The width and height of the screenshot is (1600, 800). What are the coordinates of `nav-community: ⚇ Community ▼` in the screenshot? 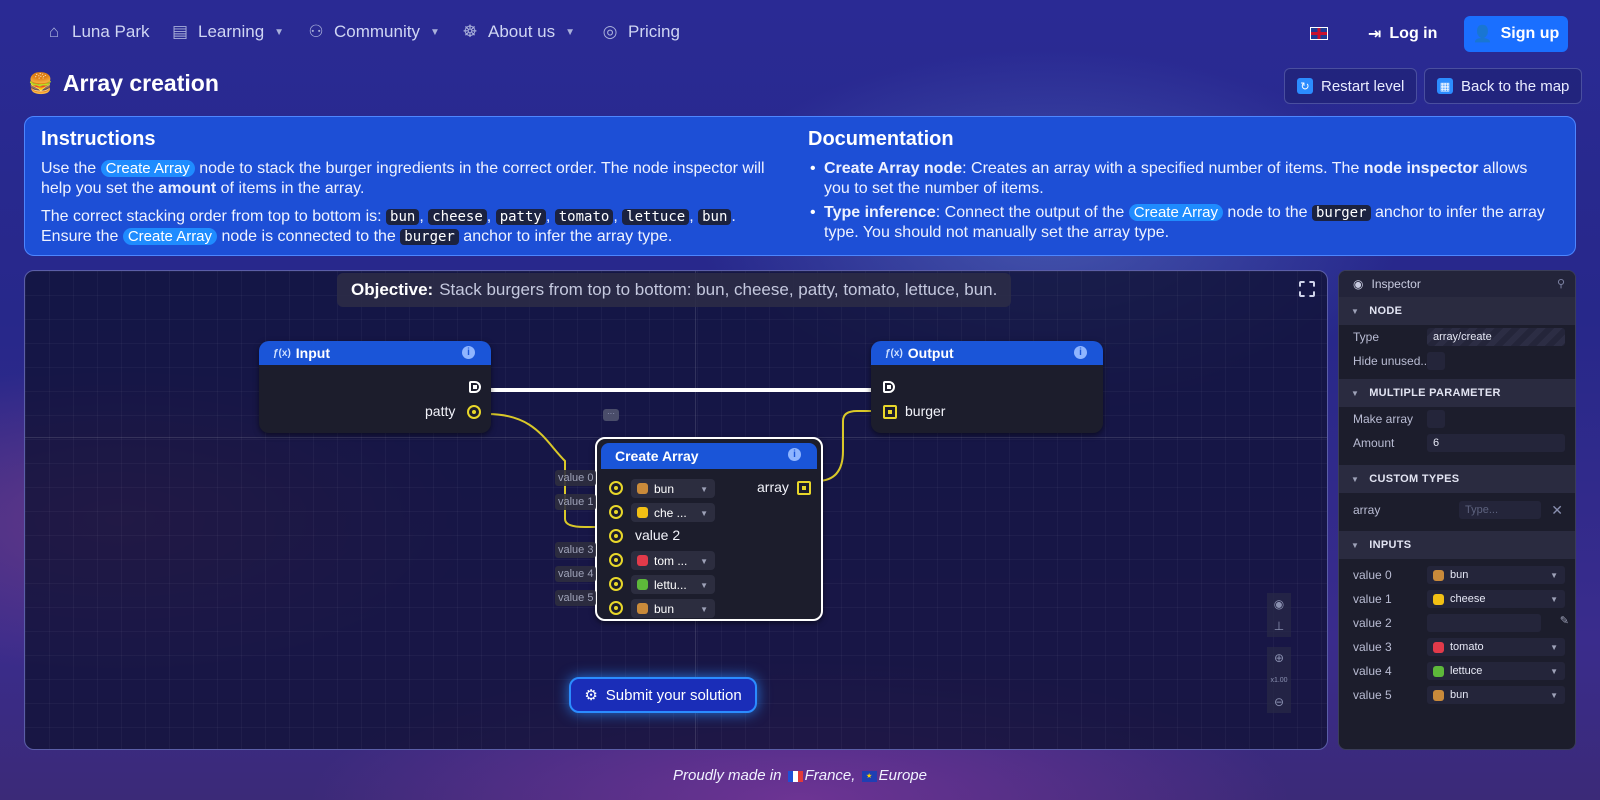 It's located at (373, 32).